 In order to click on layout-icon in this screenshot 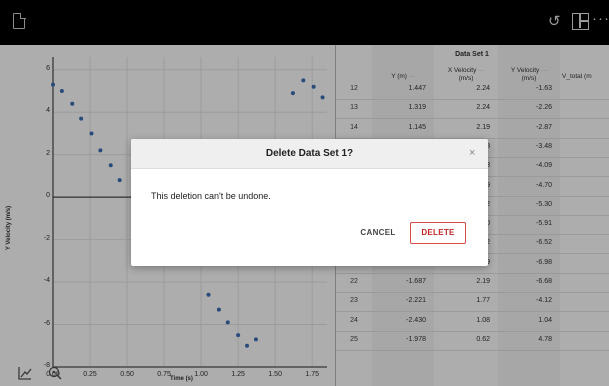, I will do `click(580, 21)`.